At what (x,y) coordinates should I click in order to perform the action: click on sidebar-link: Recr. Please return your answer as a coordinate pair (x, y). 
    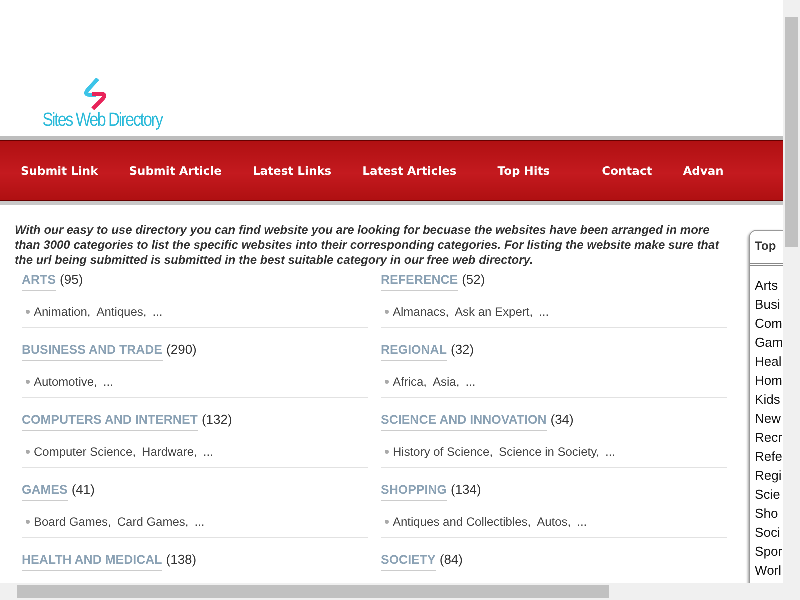
    Looking at the image, I should click on (769, 437).